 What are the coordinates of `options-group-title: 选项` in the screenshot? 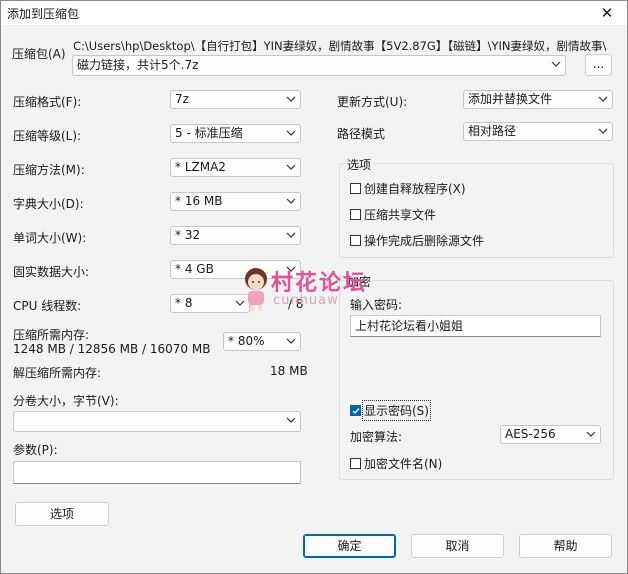 It's located at (359, 164).